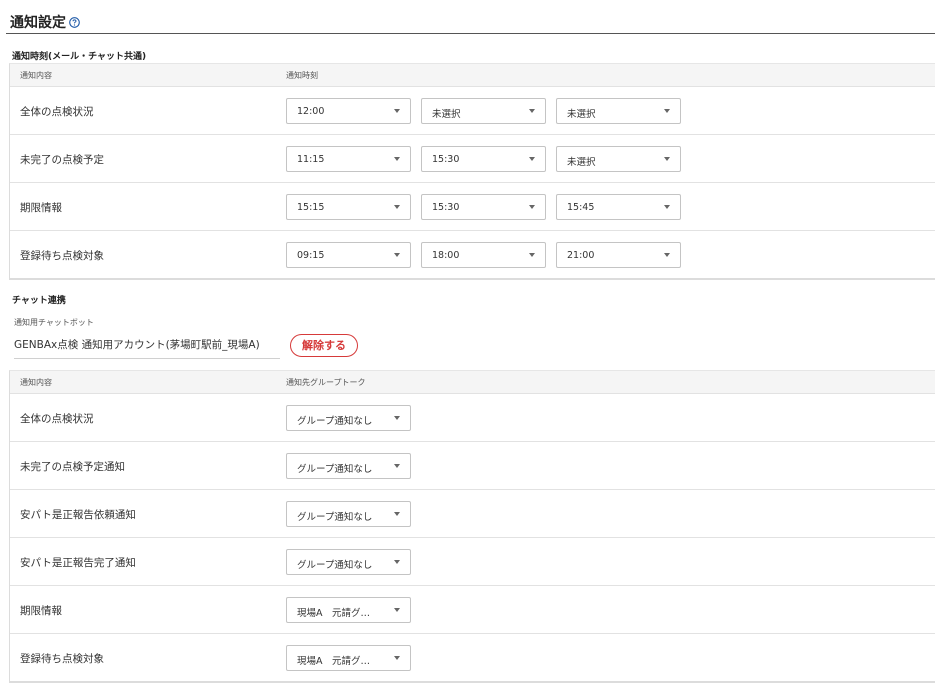 The height and width of the screenshot is (694, 935). Describe the element at coordinates (472, 465) in the screenshot. I see `table-row: 未完了の点検予定通知 グループ通知なし` at that location.